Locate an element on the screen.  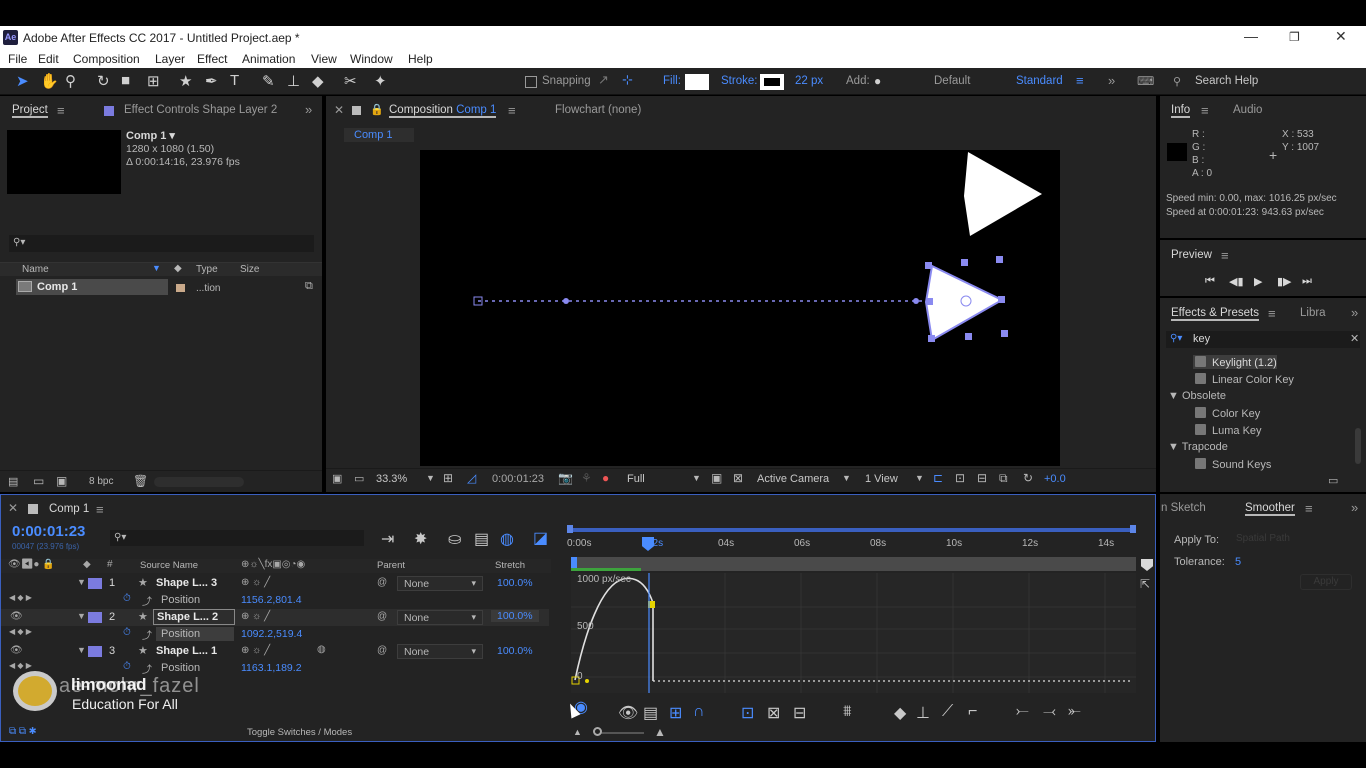
transparency-grid-icon: ⊠ is located at coordinates (738, 478).